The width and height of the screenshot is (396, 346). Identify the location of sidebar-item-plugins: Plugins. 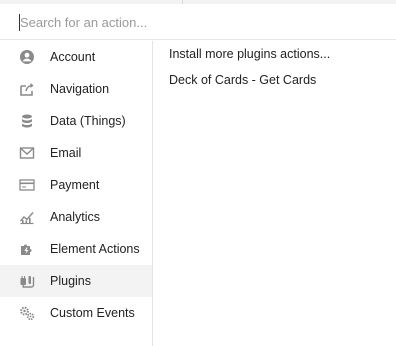
(76, 281).